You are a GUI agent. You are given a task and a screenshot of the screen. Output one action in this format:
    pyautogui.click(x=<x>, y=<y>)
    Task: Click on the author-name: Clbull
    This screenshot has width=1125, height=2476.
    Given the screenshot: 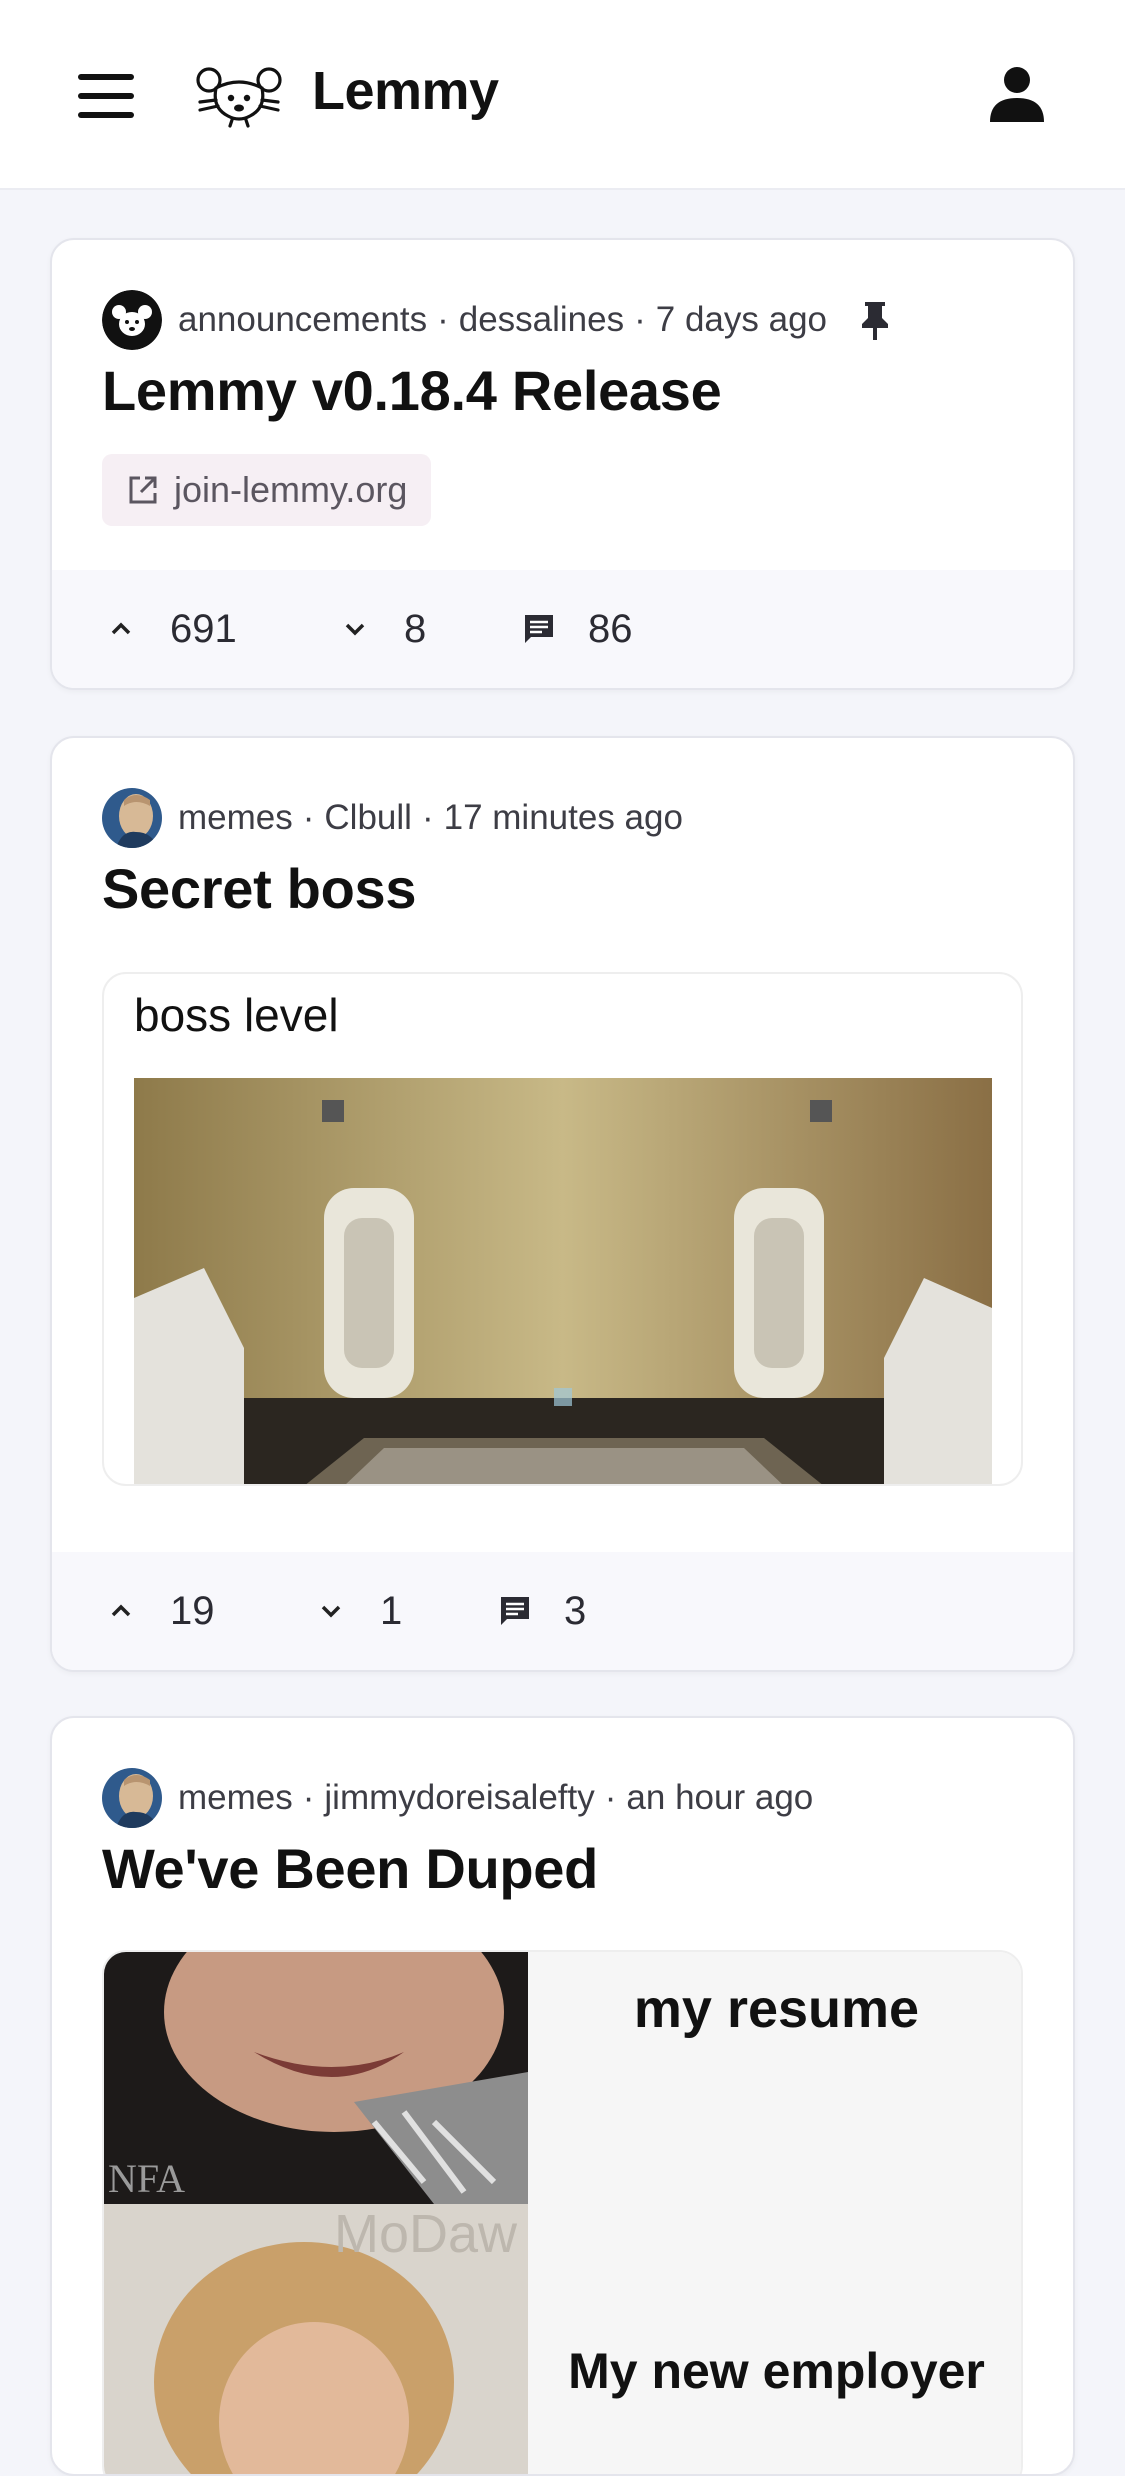 What is the action you would take?
    pyautogui.click(x=368, y=818)
    